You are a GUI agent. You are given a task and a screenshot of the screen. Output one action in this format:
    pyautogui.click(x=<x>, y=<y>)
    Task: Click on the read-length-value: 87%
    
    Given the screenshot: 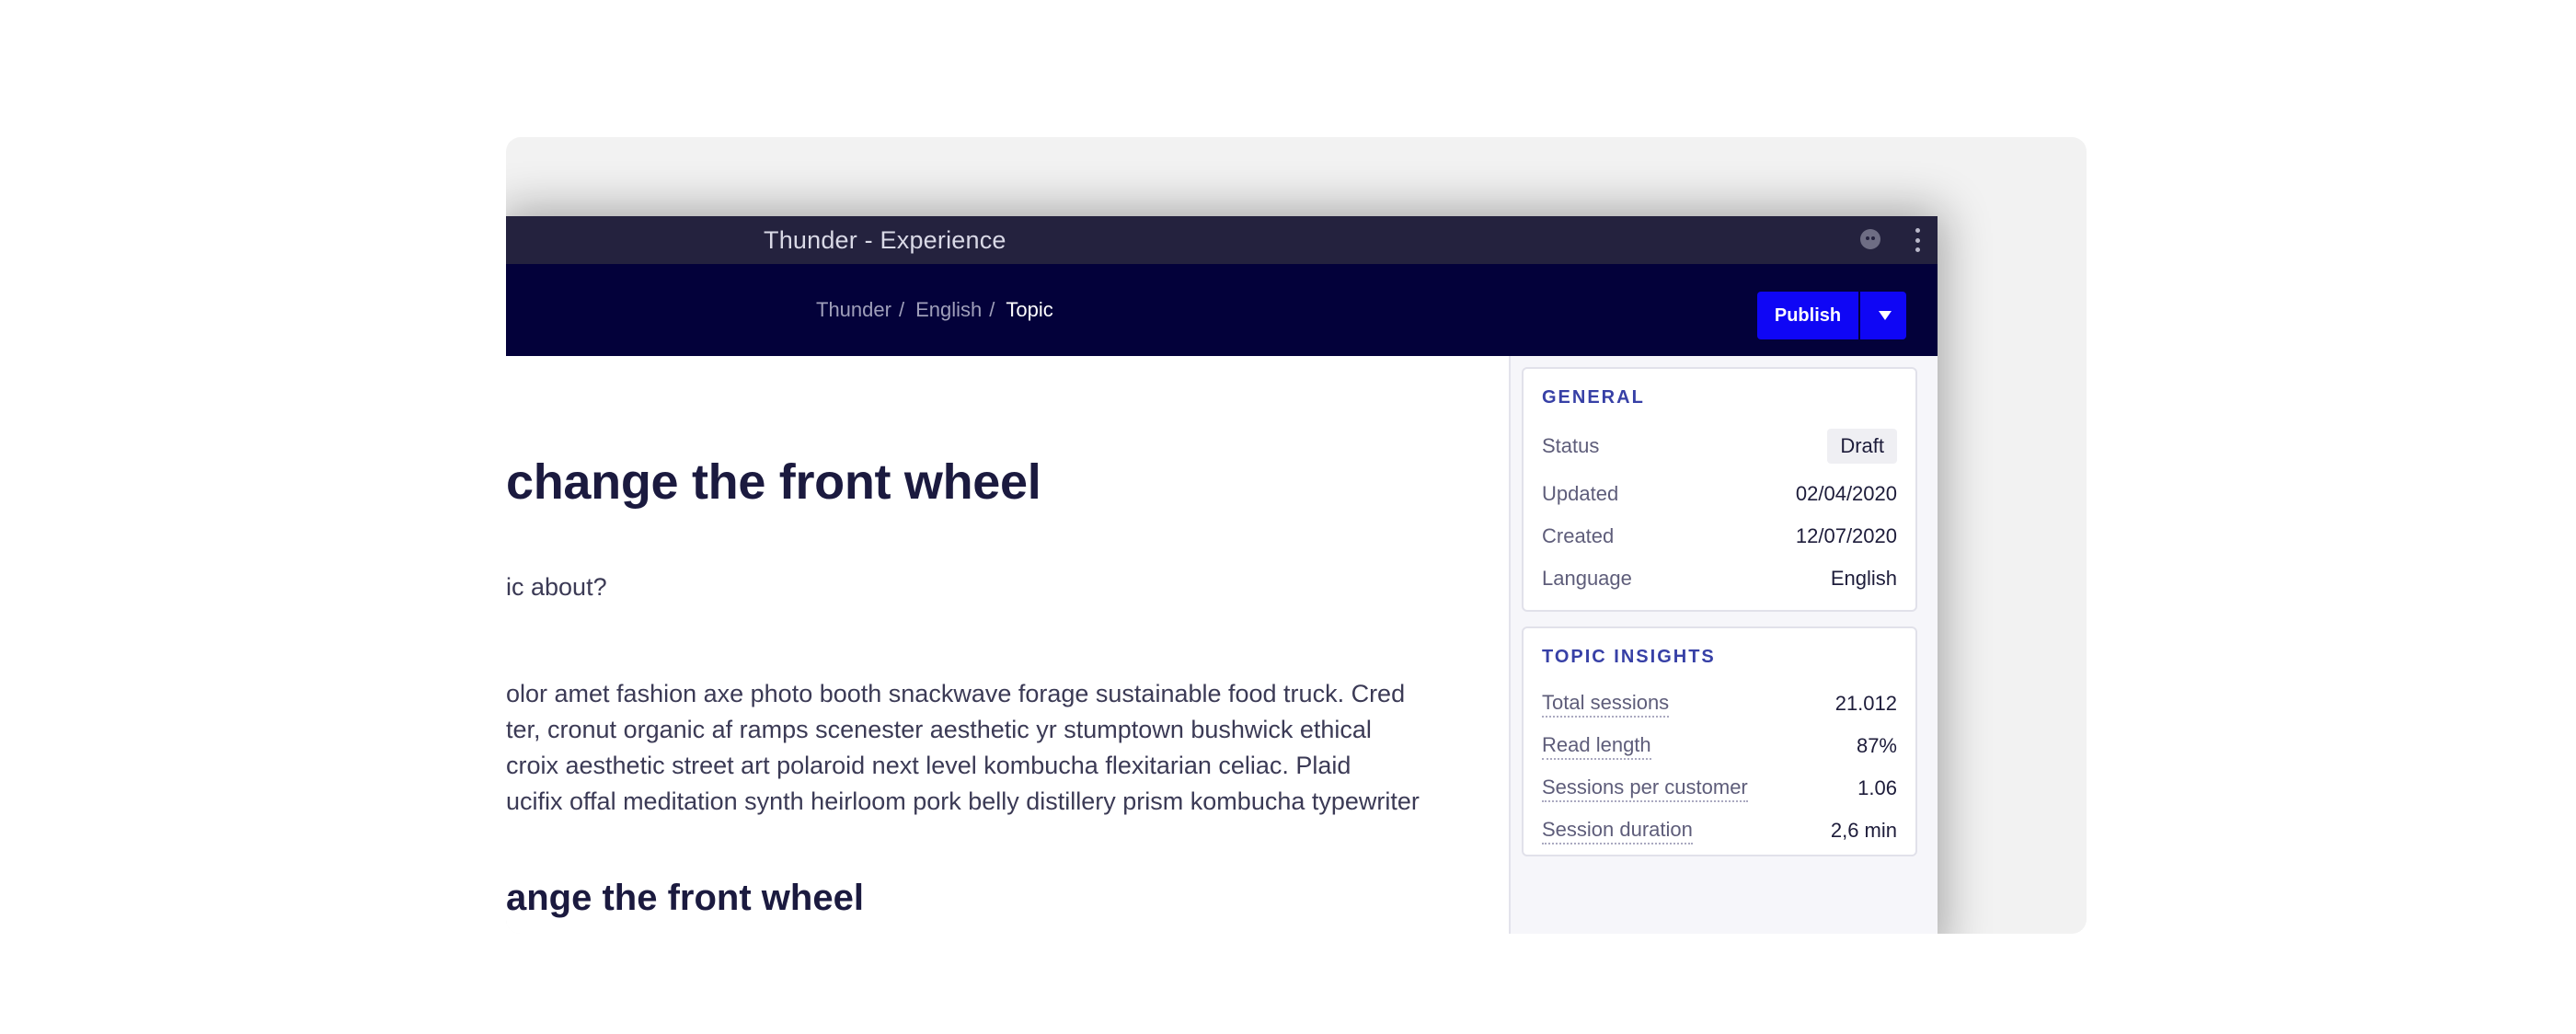 What is the action you would take?
    pyautogui.click(x=1876, y=745)
    